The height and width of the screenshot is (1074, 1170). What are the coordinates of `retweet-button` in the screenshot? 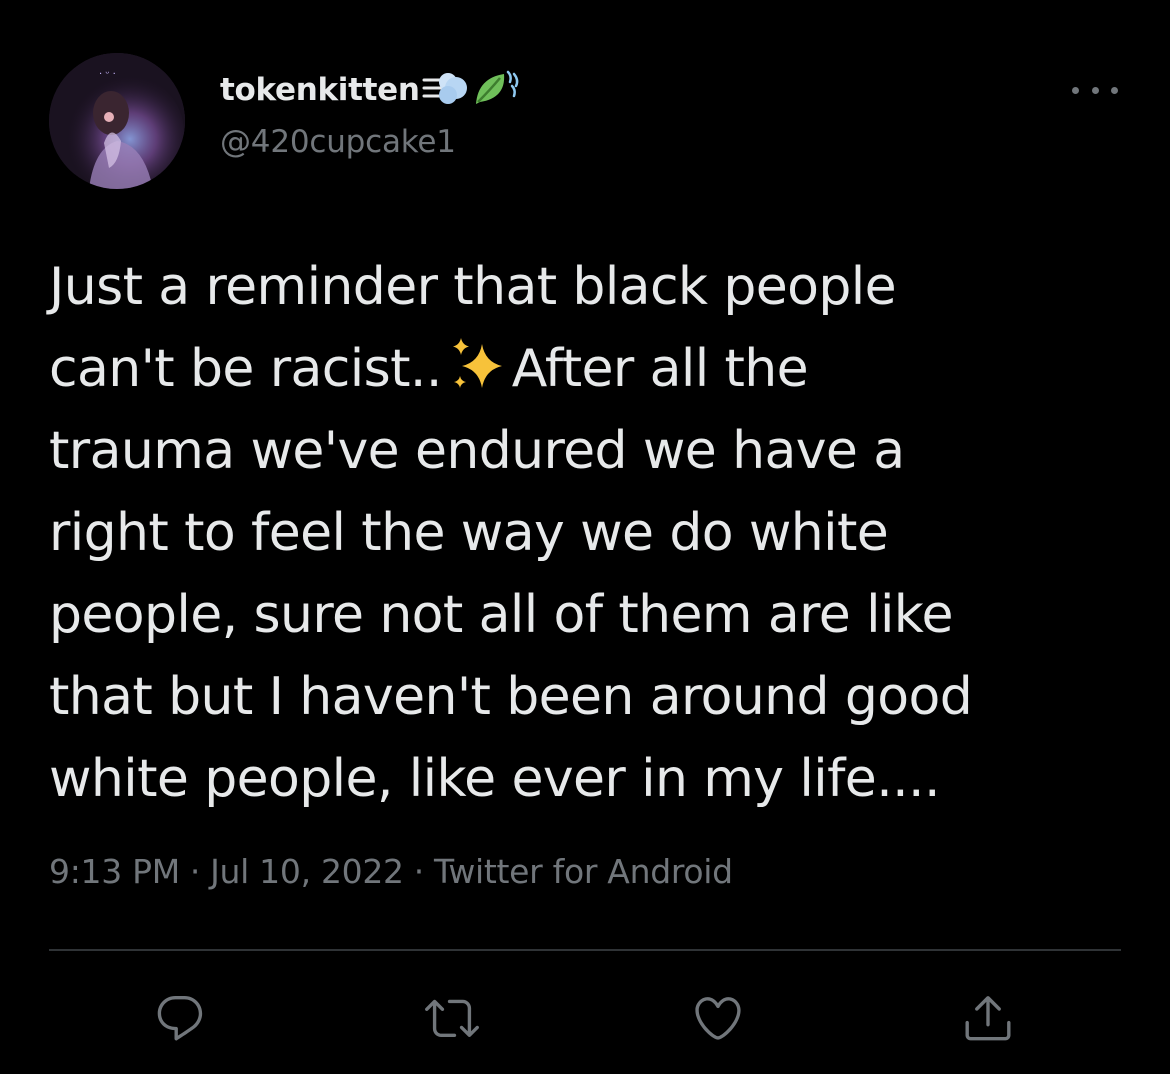 It's located at (452, 1018).